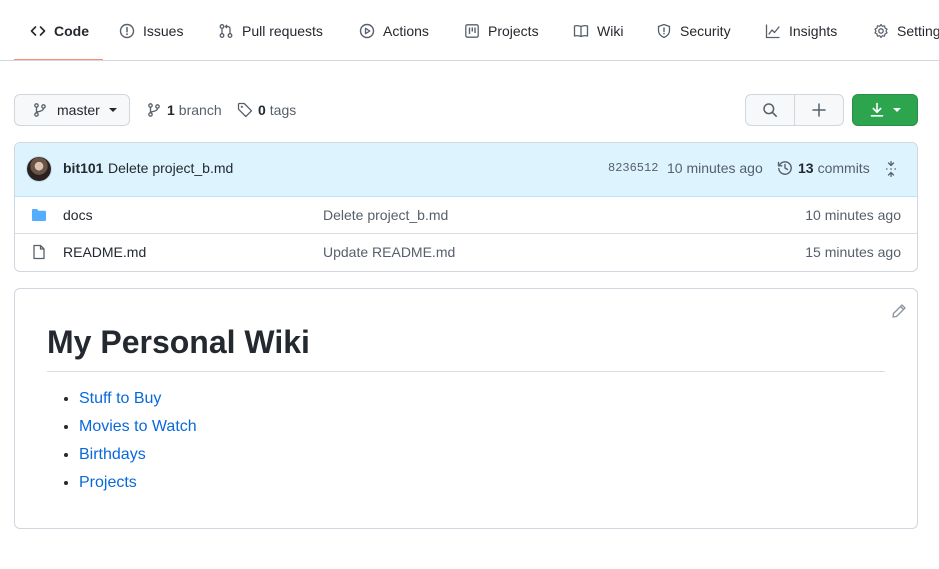 This screenshot has height=569, width=939. I want to click on tab-settings-label: Settings, so click(918, 30).